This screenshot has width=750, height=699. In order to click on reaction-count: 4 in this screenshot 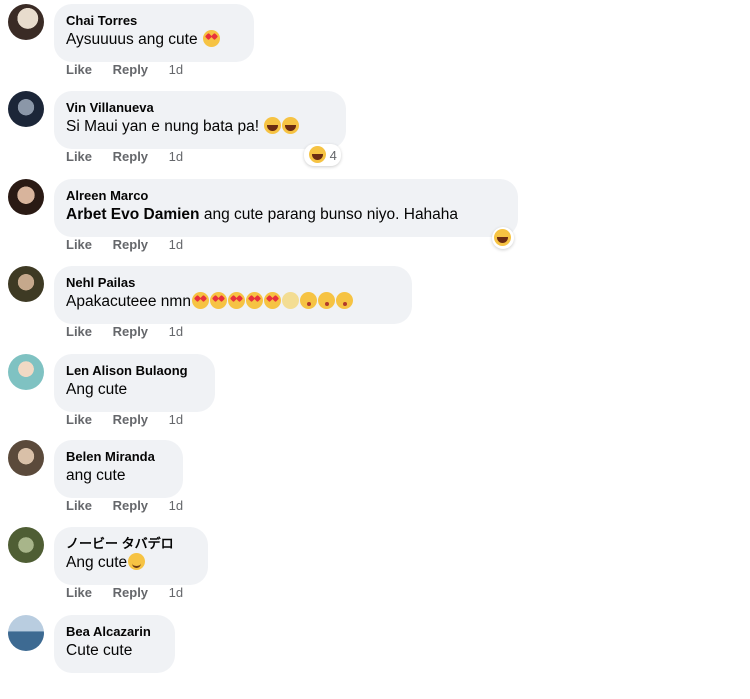, I will do `click(333, 155)`.